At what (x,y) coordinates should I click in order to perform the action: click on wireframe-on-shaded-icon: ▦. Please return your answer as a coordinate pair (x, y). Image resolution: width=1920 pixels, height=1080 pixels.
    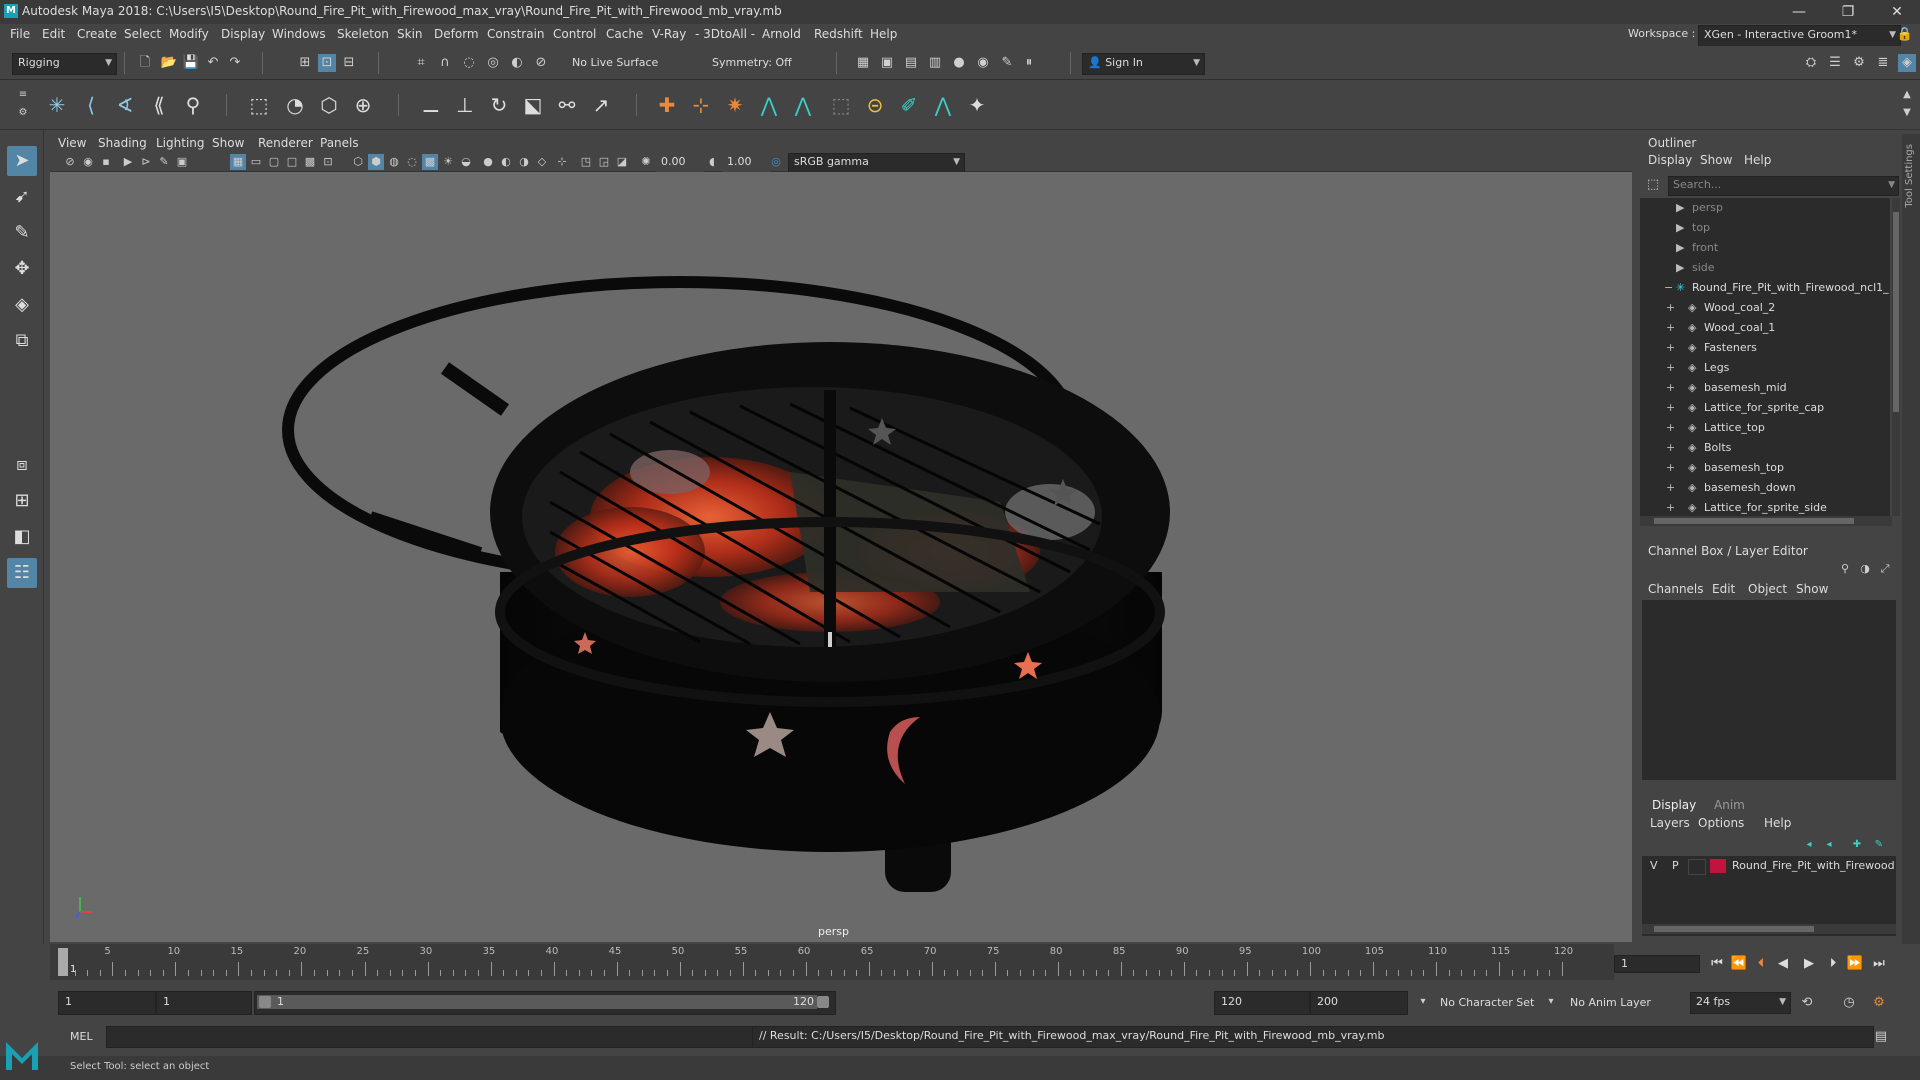
    Looking at the image, I should click on (238, 162).